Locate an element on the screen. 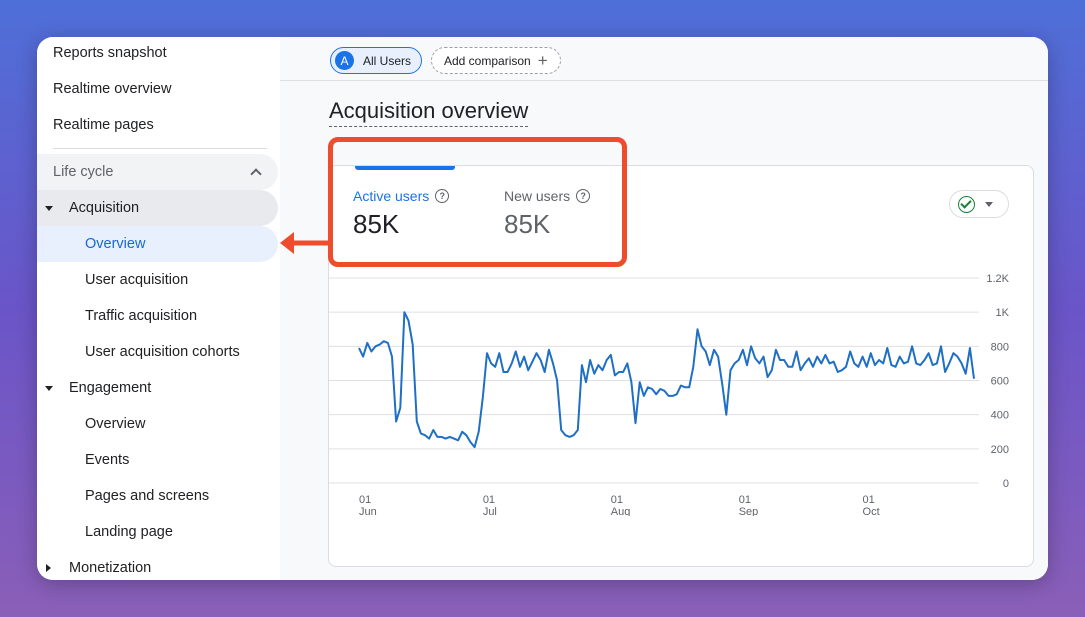 The width and height of the screenshot is (1085, 617). sidebar-section-life-cycle: Life cycle is located at coordinates (157, 172).